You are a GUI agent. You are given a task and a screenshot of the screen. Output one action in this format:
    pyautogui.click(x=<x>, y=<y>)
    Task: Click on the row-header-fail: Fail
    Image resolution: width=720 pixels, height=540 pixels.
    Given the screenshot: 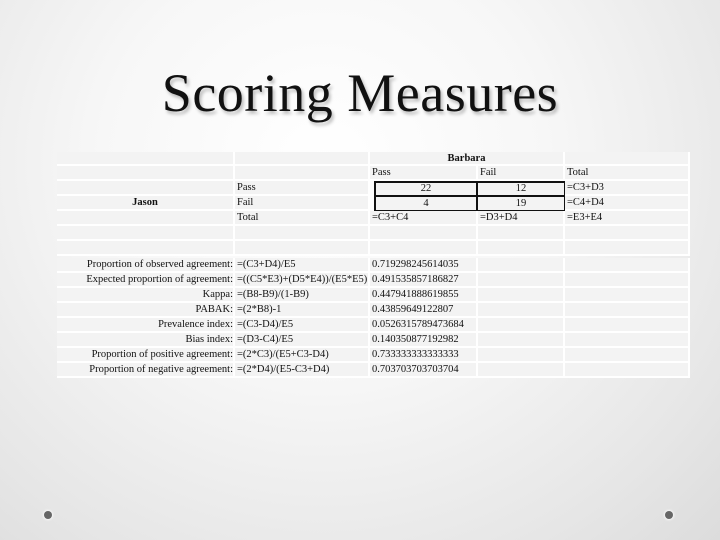 What is the action you would take?
    pyautogui.click(x=302, y=203)
    